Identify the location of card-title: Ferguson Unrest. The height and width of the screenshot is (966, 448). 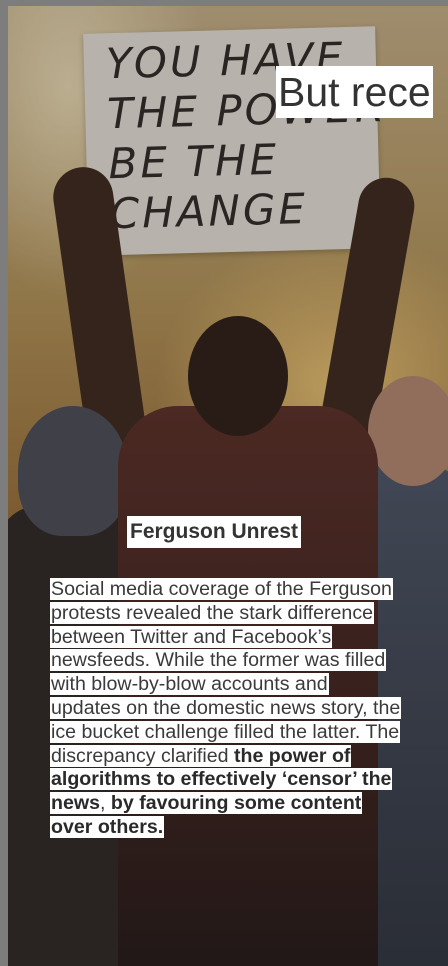
(214, 532).